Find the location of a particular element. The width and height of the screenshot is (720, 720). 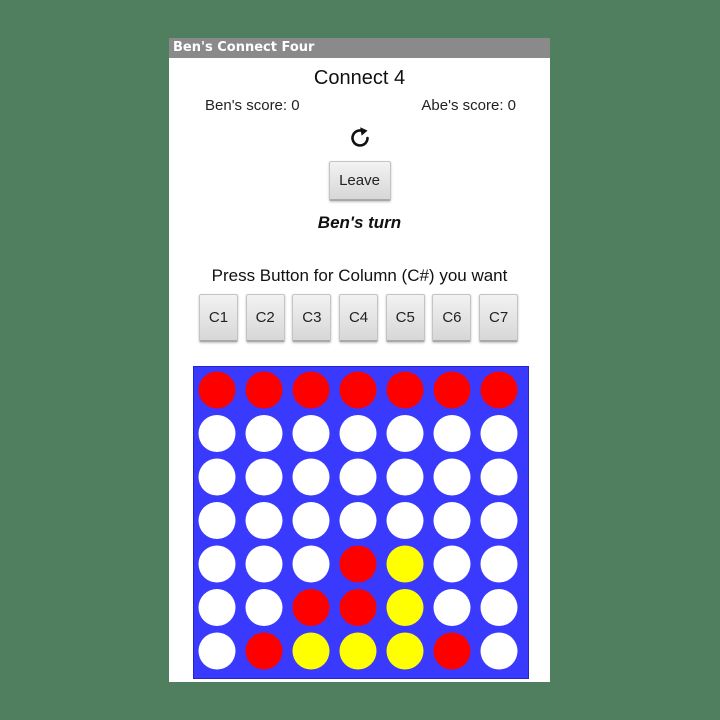

window-title: Ben's Connect Four is located at coordinates (359, 48).